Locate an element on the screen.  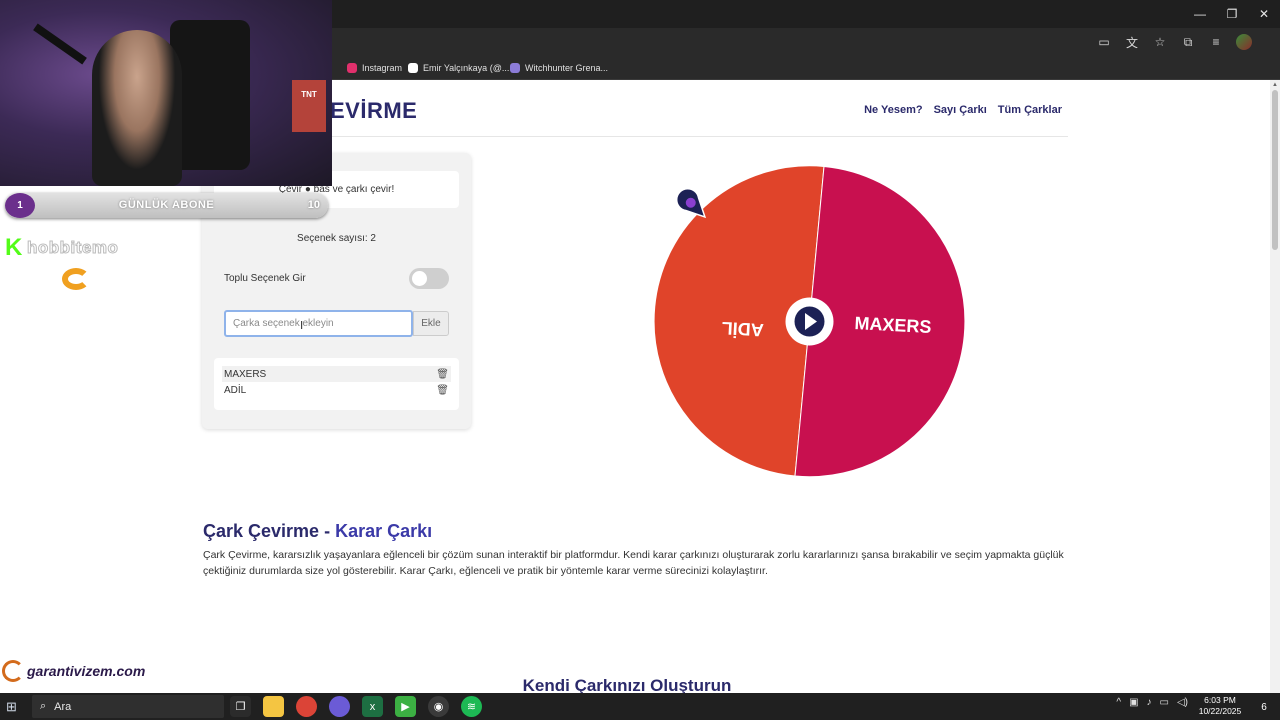
option-input is located at coordinates (318, 323).